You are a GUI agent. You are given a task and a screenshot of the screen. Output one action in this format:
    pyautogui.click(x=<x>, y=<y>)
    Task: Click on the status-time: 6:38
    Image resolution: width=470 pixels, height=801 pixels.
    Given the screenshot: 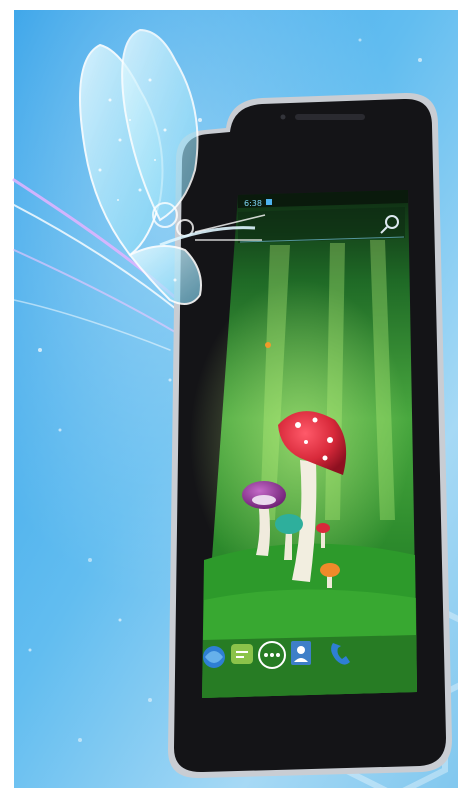 What is the action you would take?
    pyautogui.click(x=253, y=203)
    